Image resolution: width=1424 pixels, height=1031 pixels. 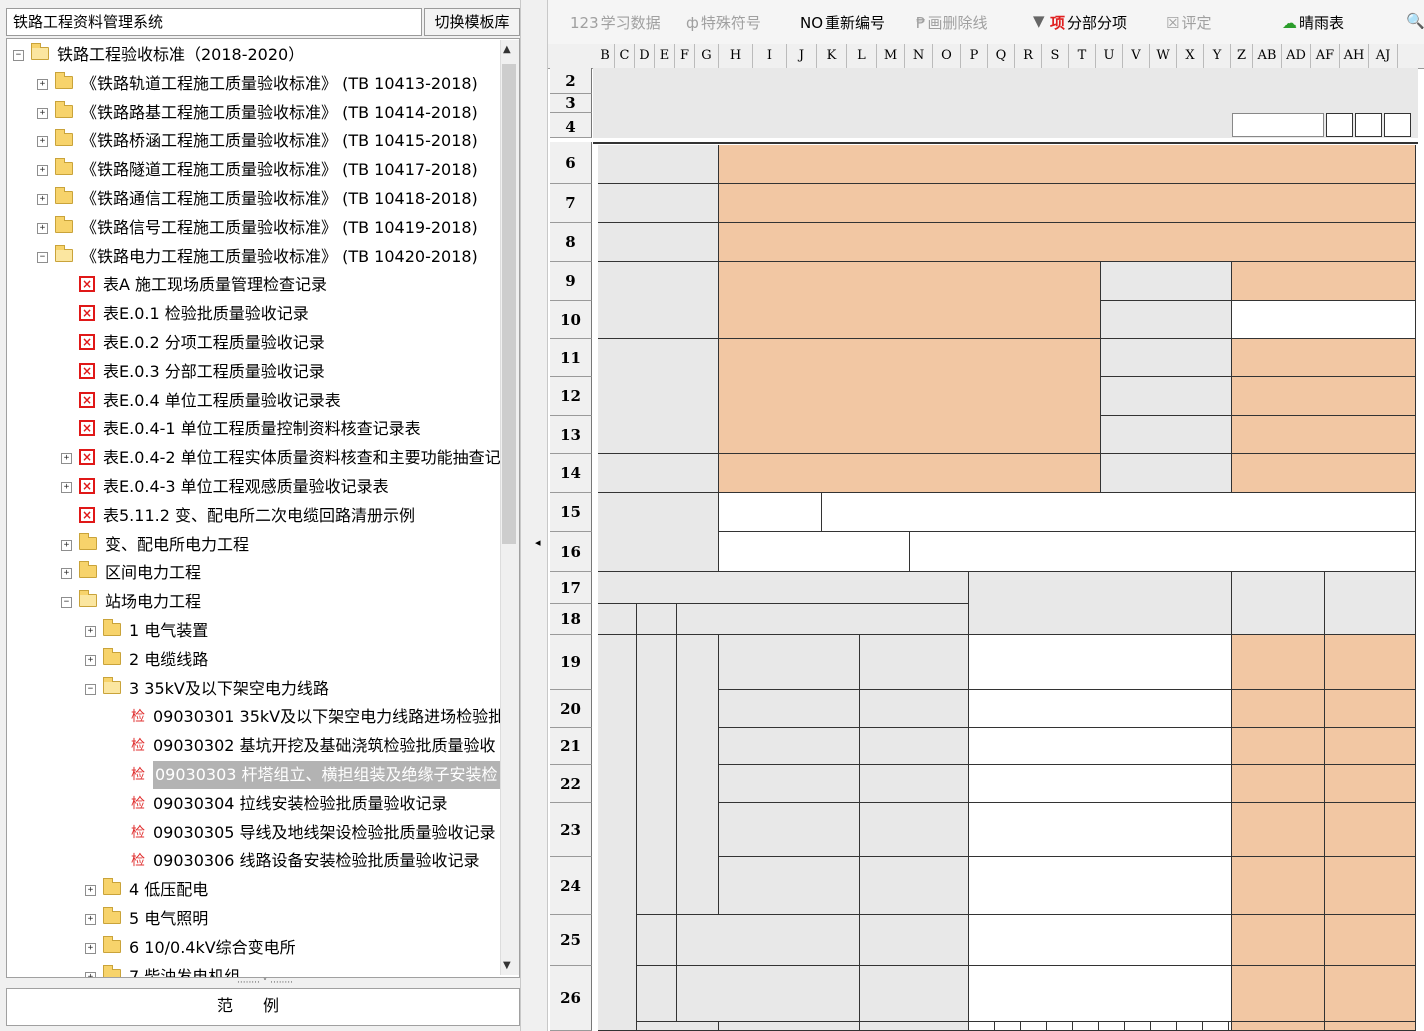 I want to click on column-letter: D, so click(x=645, y=56).